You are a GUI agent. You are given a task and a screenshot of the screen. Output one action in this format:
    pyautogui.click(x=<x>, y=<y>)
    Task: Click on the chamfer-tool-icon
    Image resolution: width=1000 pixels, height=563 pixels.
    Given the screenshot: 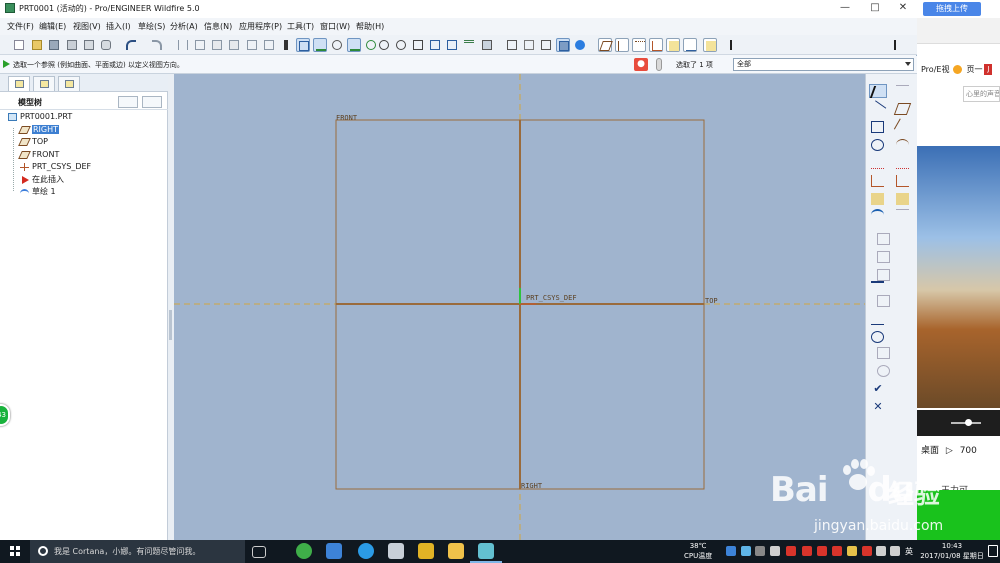 What is the action you would take?
    pyautogui.click(x=884, y=257)
    